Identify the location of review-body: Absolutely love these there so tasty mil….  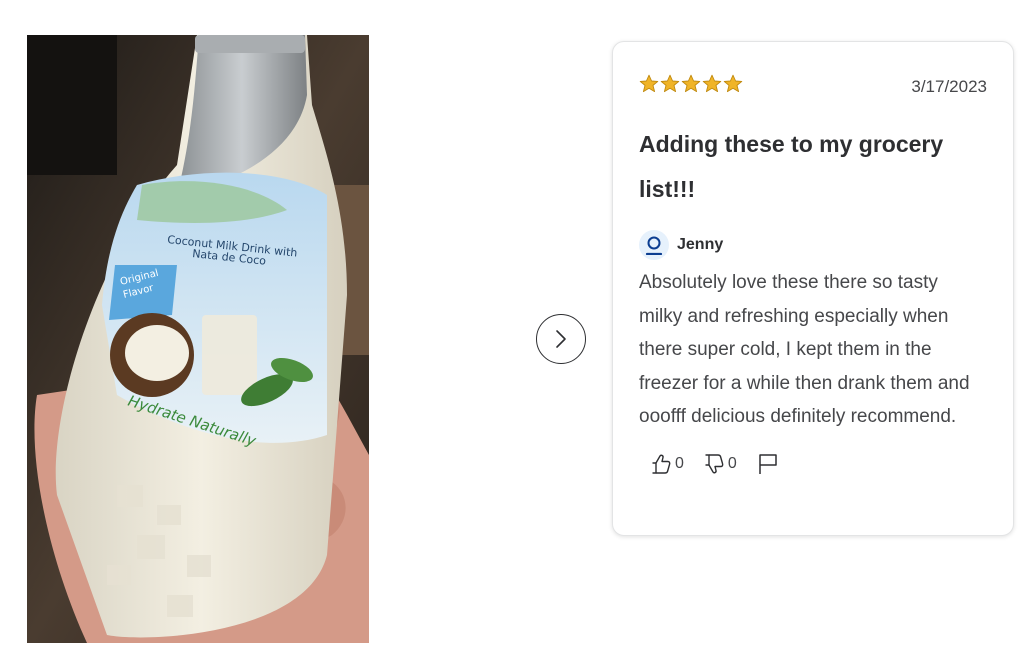
(804, 349).